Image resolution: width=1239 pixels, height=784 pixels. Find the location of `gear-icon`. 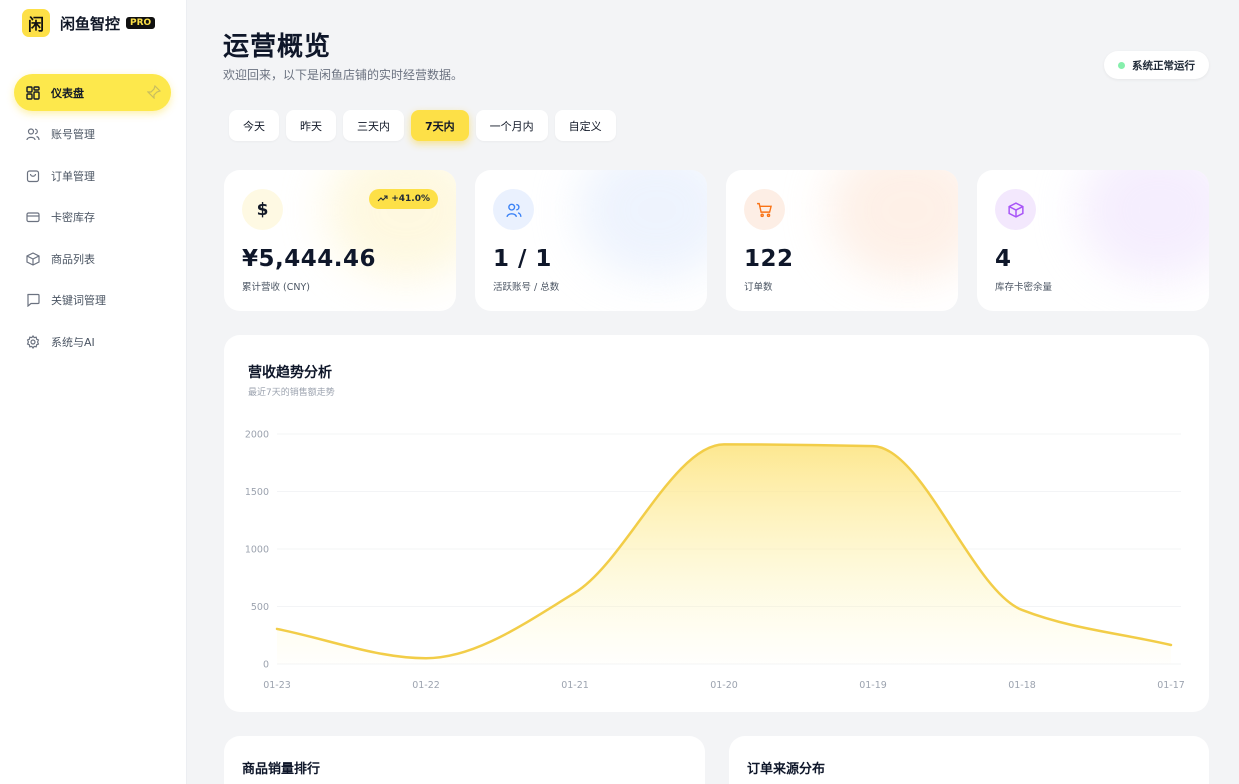

gear-icon is located at coordinates (33, 341).